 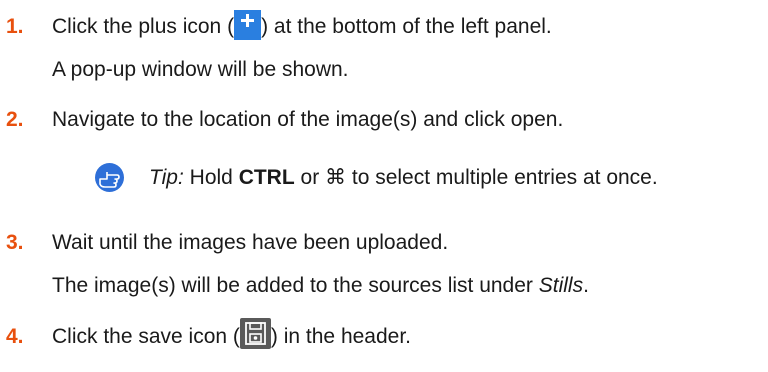 What do you see at coordinates (15, 242) in the screenshot?
I see `step-number: 3.` at bounding box center [15, 242].